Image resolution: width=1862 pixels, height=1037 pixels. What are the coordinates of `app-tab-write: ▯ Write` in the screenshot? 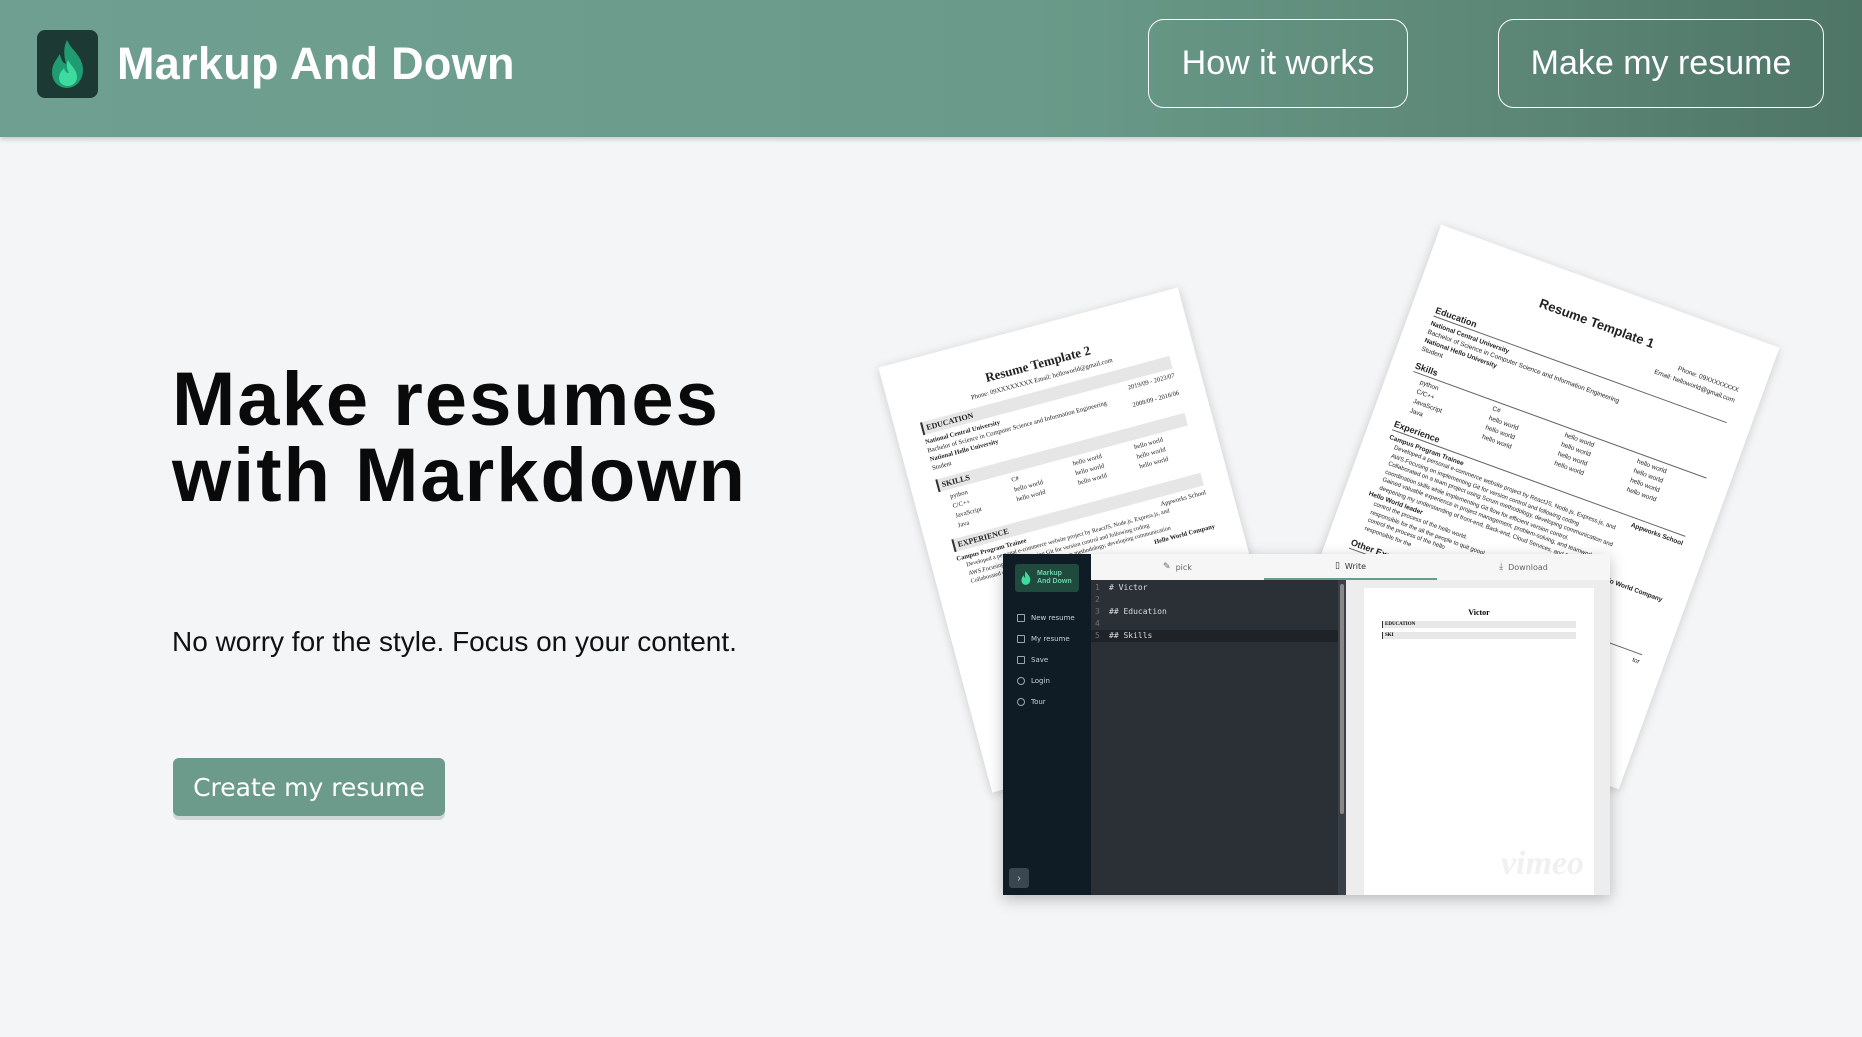 It's located at (1350, 567).